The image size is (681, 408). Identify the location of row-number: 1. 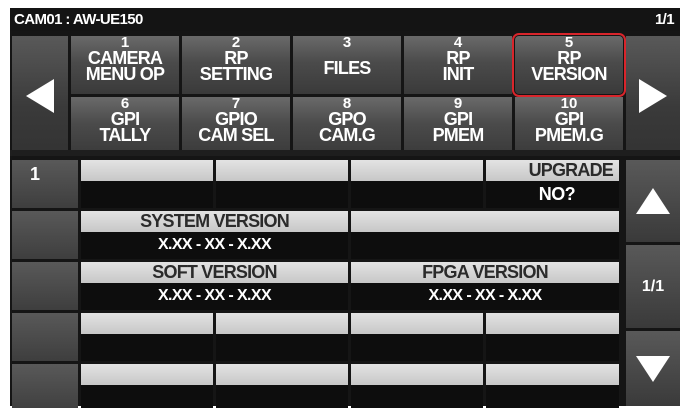
(45, 184).